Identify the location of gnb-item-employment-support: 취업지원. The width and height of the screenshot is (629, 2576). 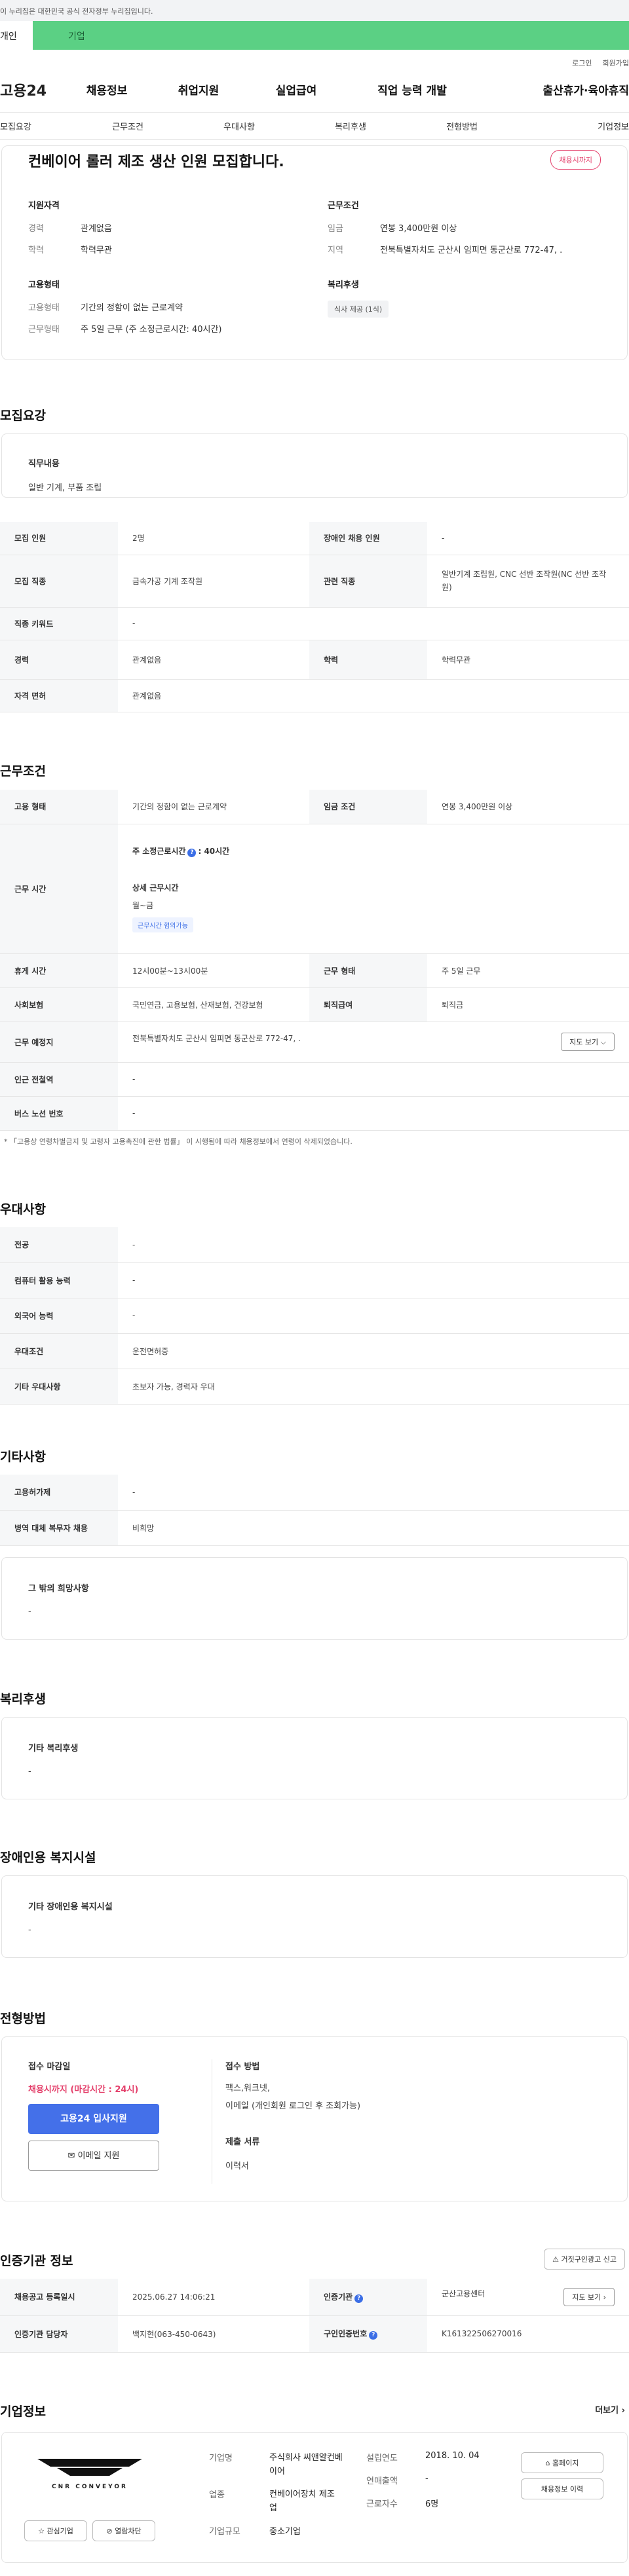
(198, 89).